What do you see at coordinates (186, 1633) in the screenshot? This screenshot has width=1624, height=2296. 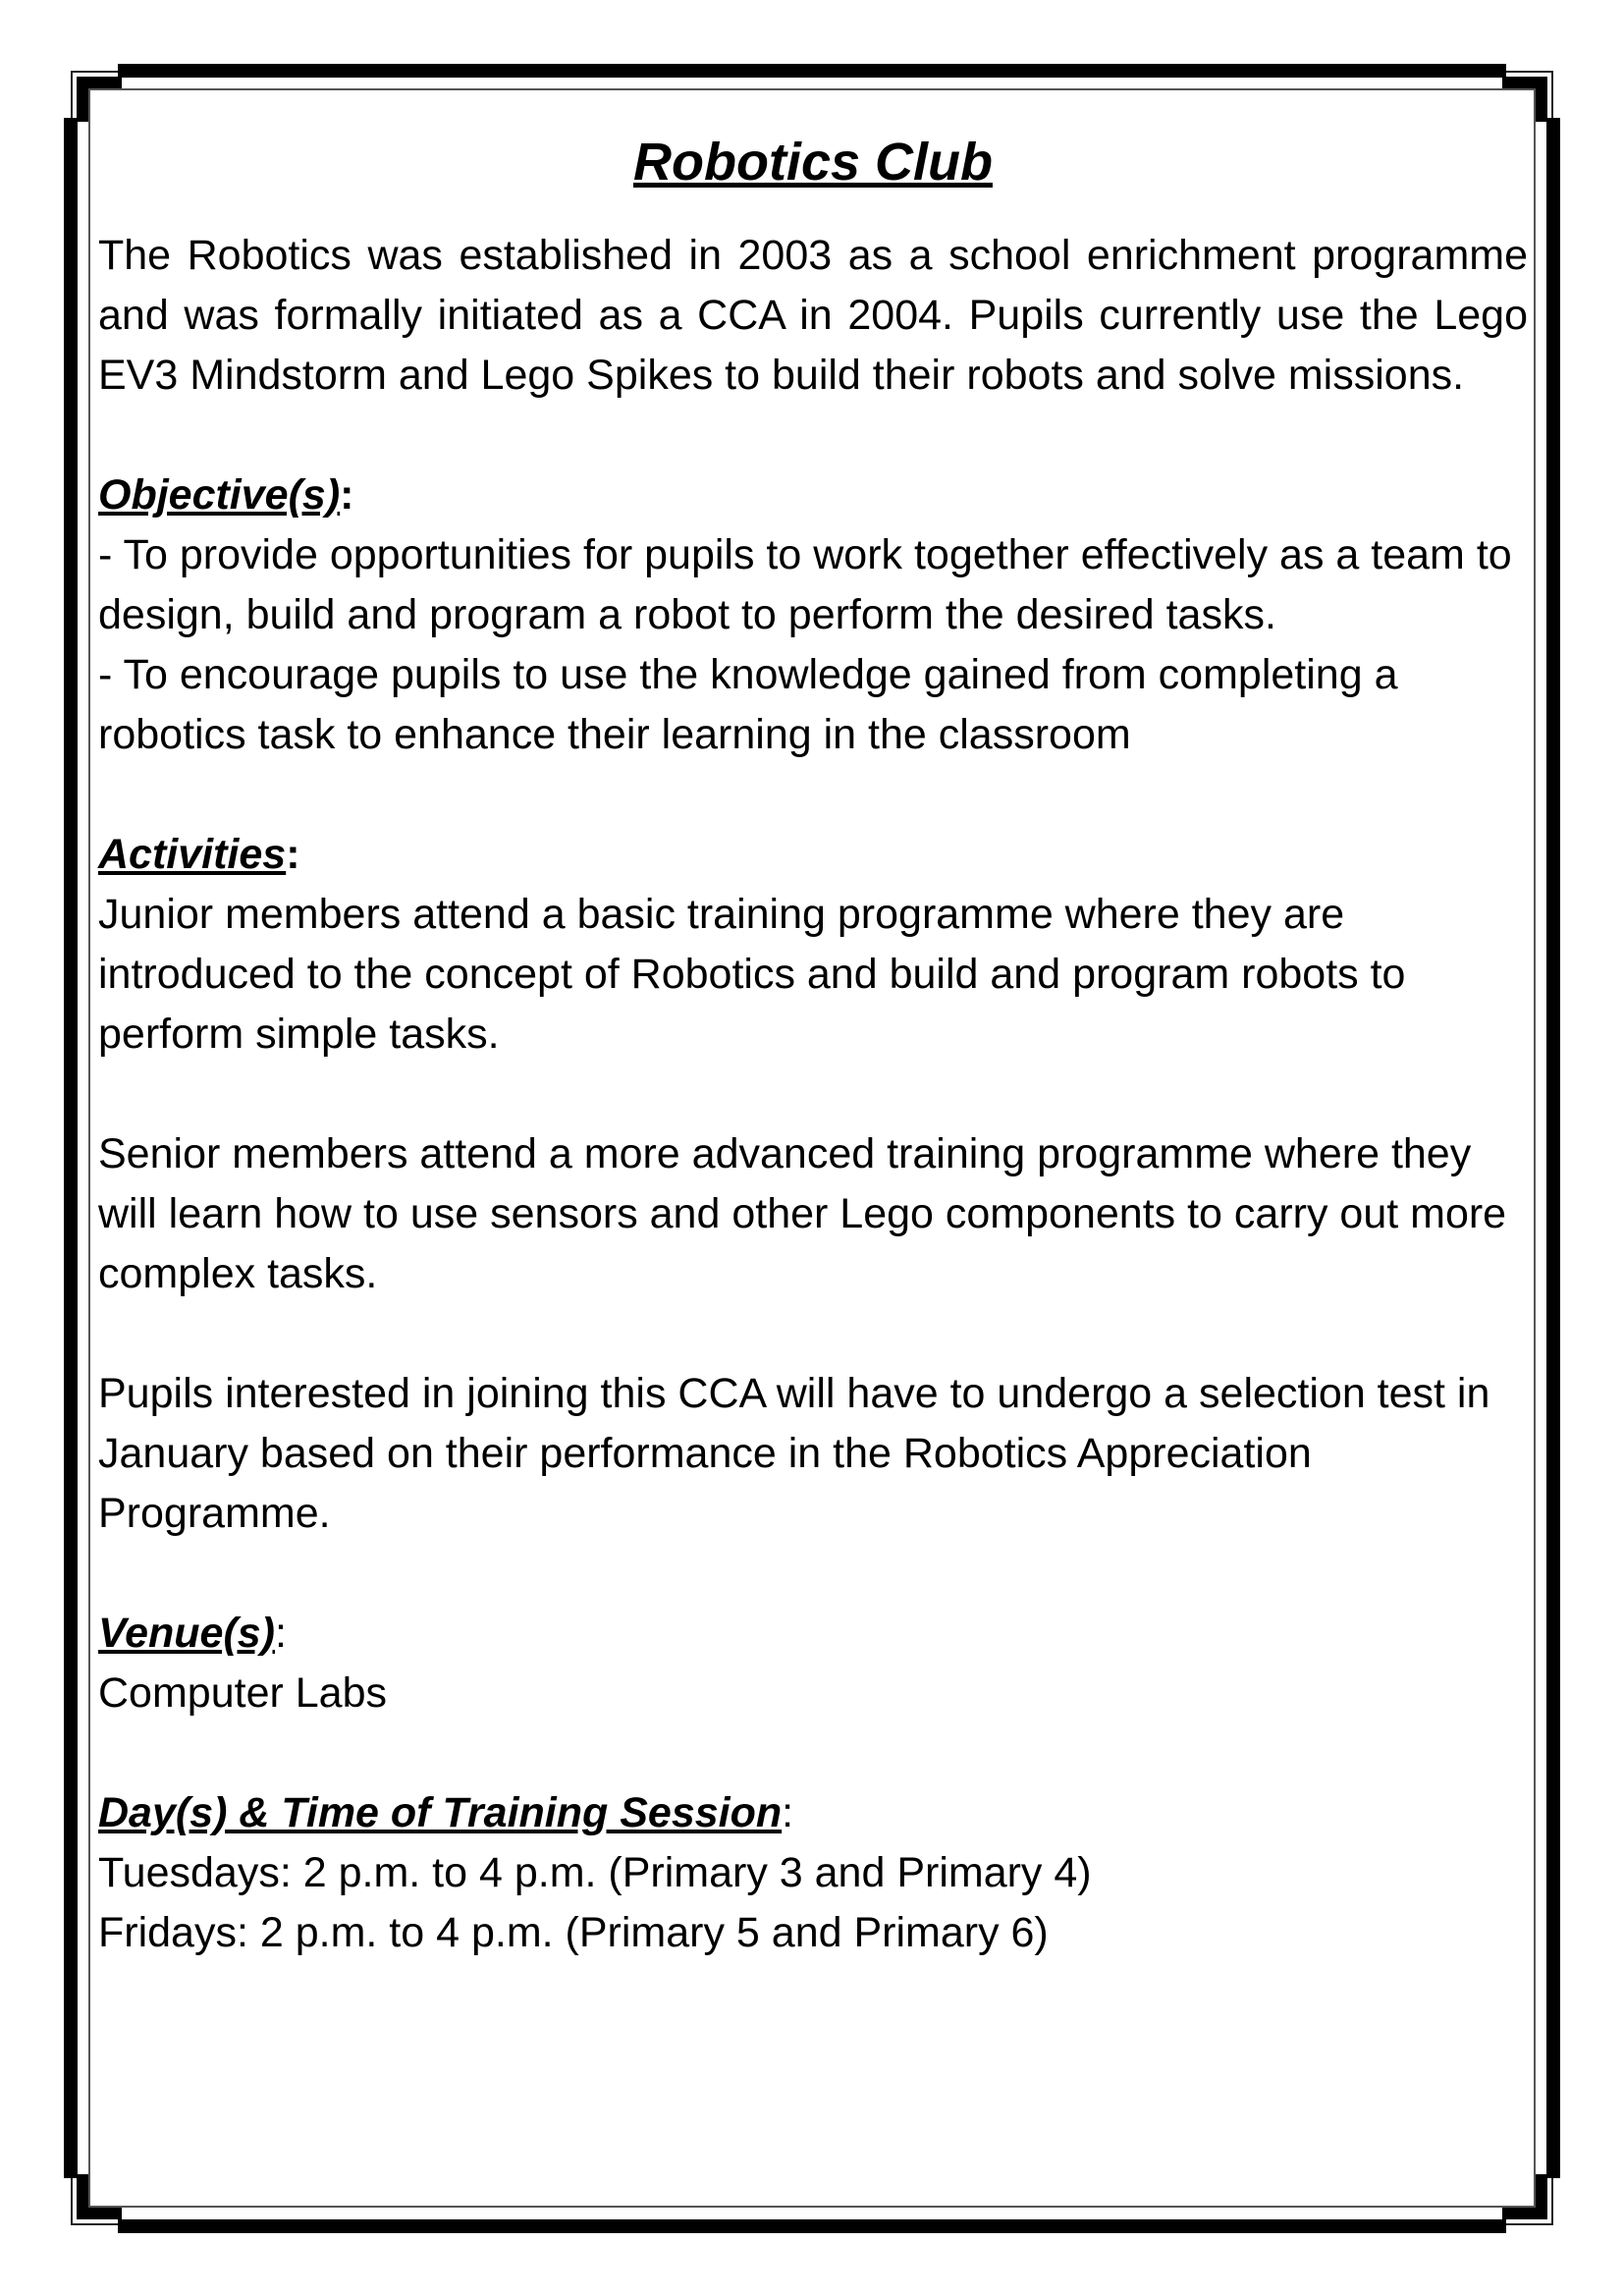 I see `venue-heading-text: Venue(s)` at bounding box center [186, 1633].